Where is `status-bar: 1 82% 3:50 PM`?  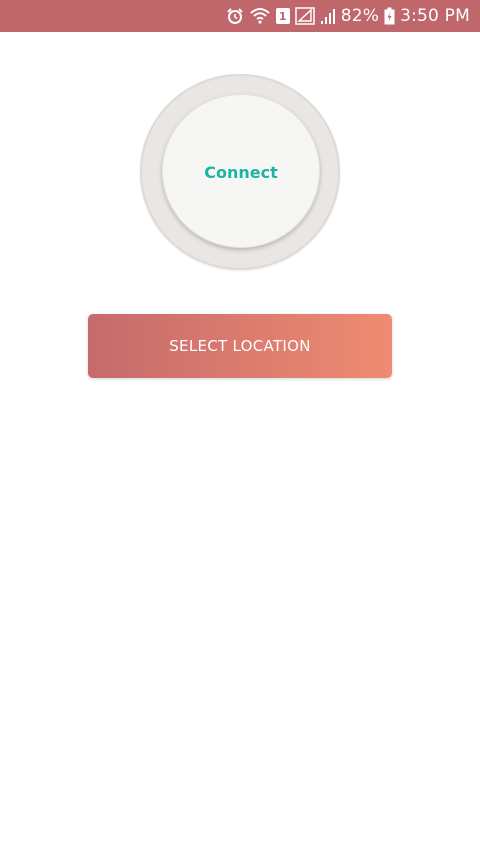
status-bar: 1 82% 3:50 PM is located at coordinates (240, 16).